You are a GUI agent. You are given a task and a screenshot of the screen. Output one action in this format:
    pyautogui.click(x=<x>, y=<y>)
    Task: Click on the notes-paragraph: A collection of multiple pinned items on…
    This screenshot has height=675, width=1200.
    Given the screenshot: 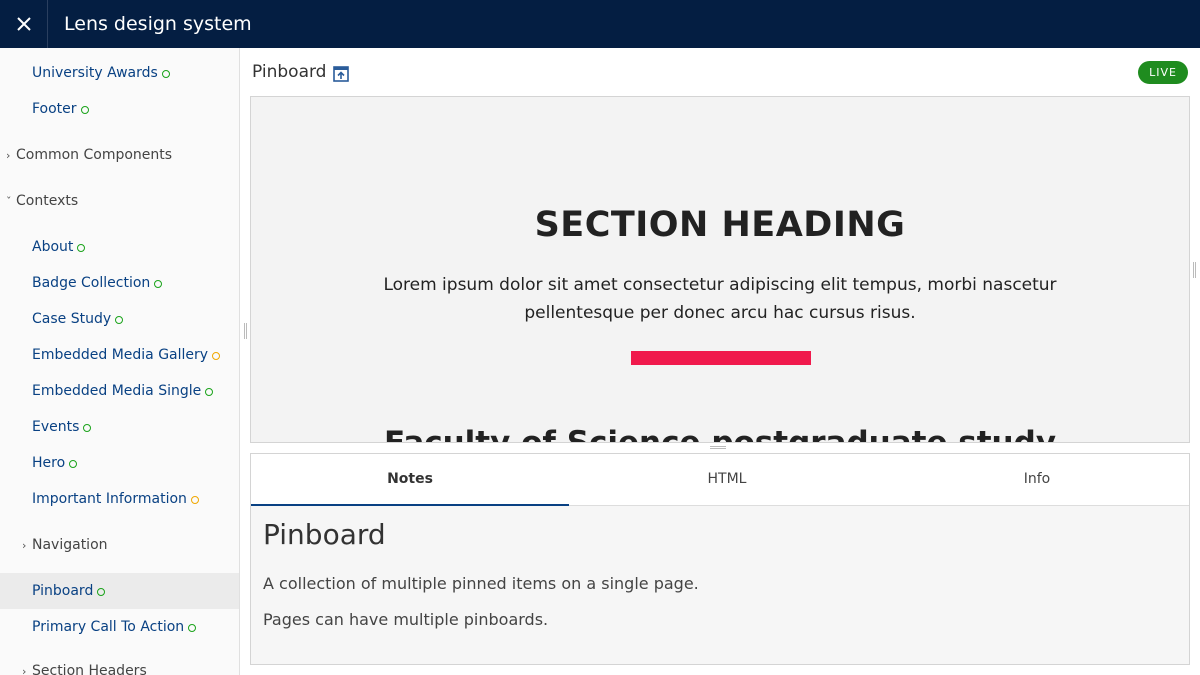 What is the action you would take?
    pyautogui.click(x=481, y=583)
    